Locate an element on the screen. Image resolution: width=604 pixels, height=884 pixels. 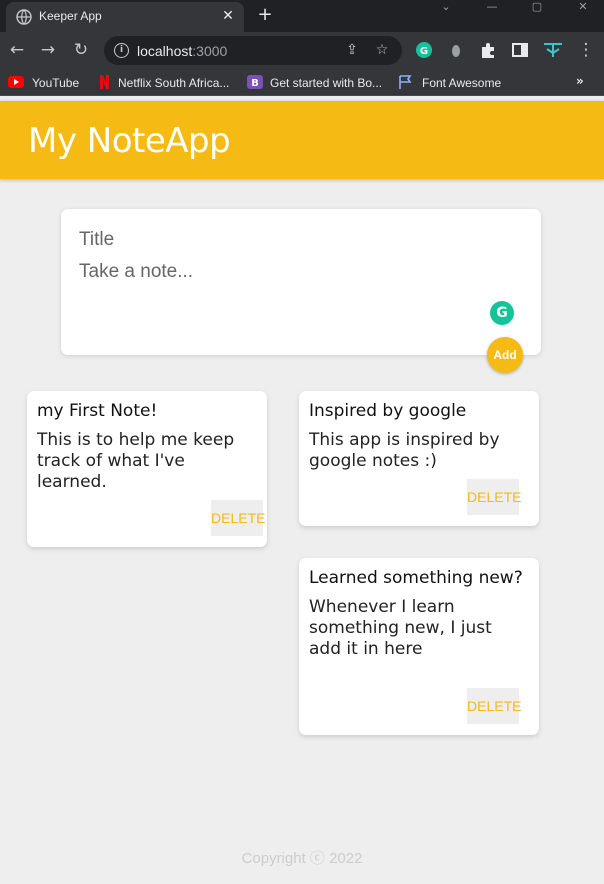
browser-tab-bar: Keeper App ✕ + ⌄ — ▢ ✕ is located at coordinates (302, 16).